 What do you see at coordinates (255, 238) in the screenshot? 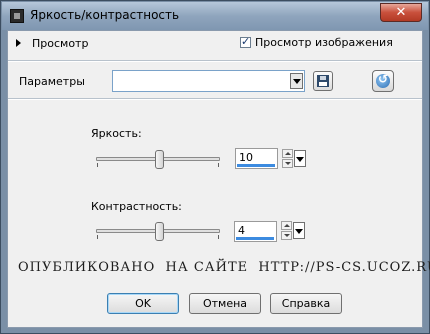
I see `contrast-value-bar` at bounding box center [255, 238].